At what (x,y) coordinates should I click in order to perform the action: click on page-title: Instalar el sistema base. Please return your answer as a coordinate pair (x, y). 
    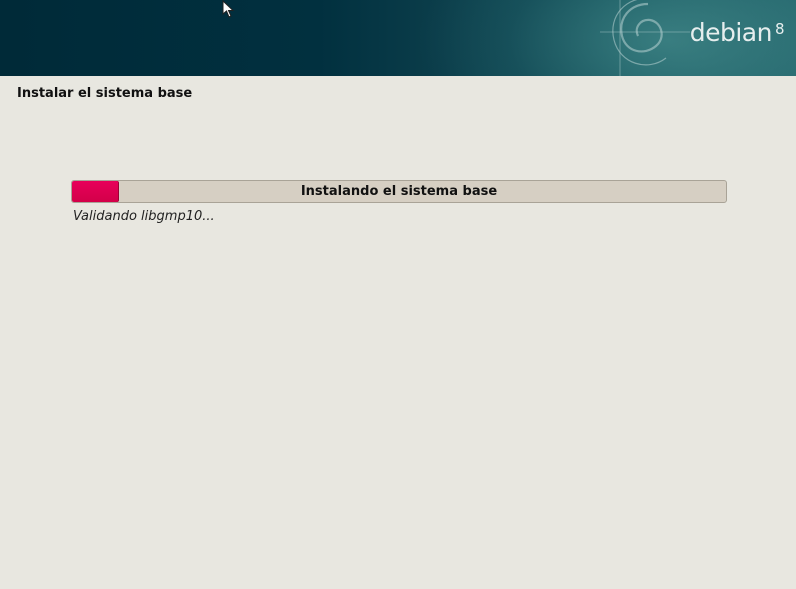
    Looking at the image, I should click on (105, 93).